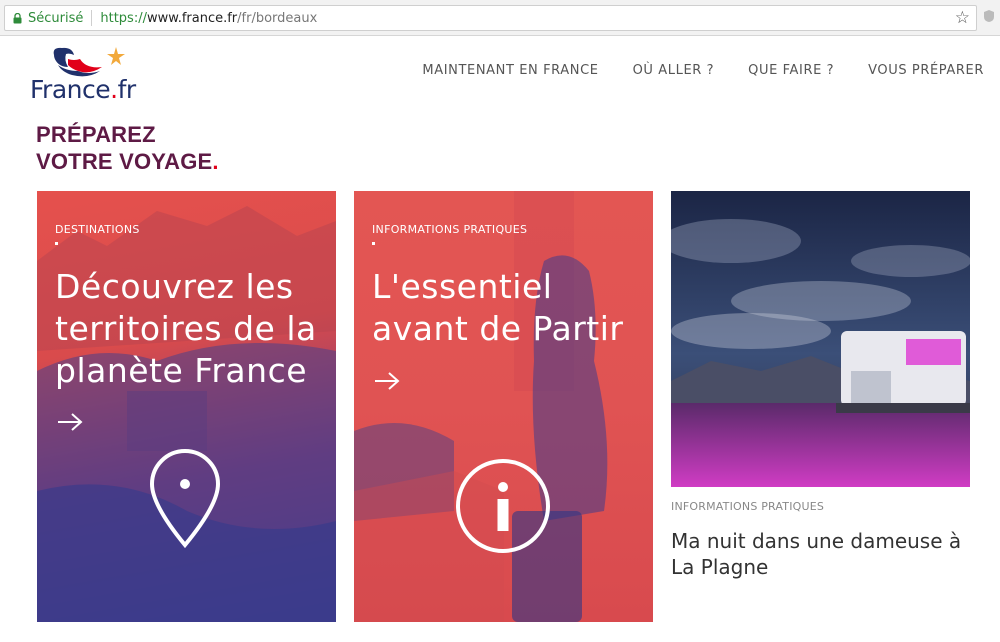 This screenshot has height=642, width=1000. What do you see at coordinates (962, 18) in the screenshot?
I see `bookmark-star-icon: ☆` at bounding box center [962, 18].